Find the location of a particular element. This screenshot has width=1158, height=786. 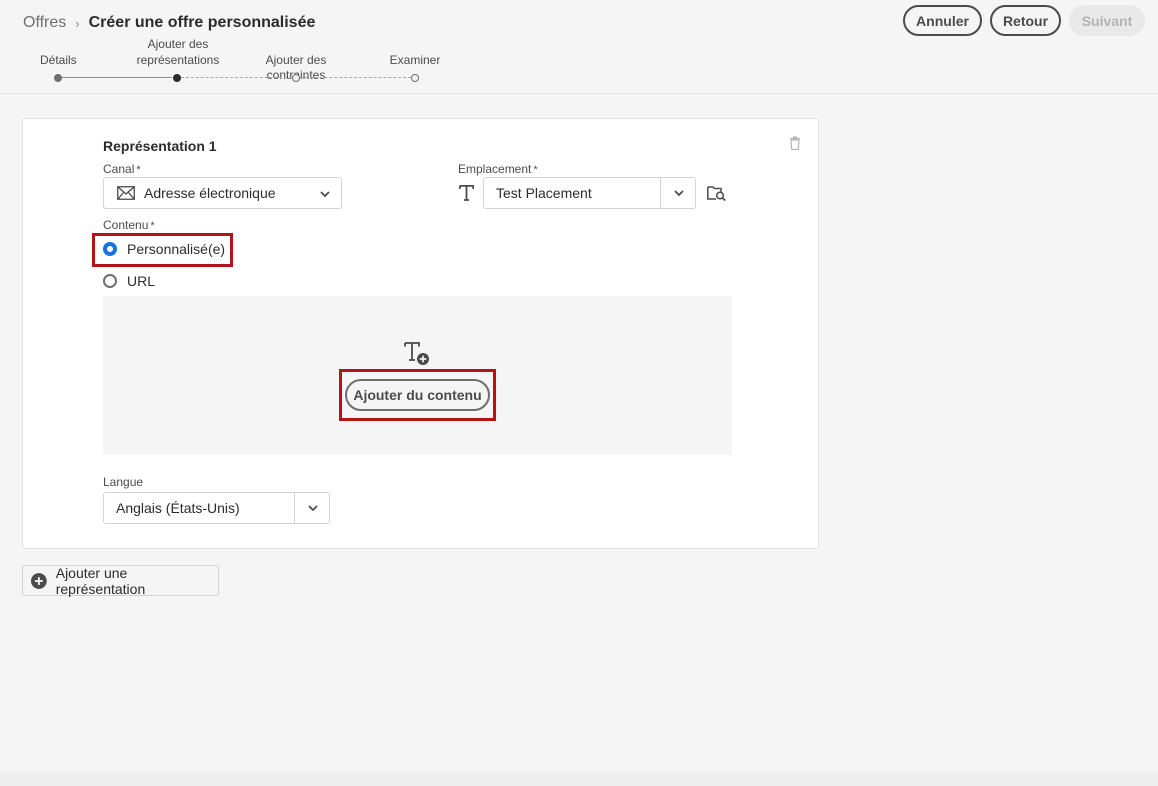

radio-url-label: URL is located at coordinates (141, 281).